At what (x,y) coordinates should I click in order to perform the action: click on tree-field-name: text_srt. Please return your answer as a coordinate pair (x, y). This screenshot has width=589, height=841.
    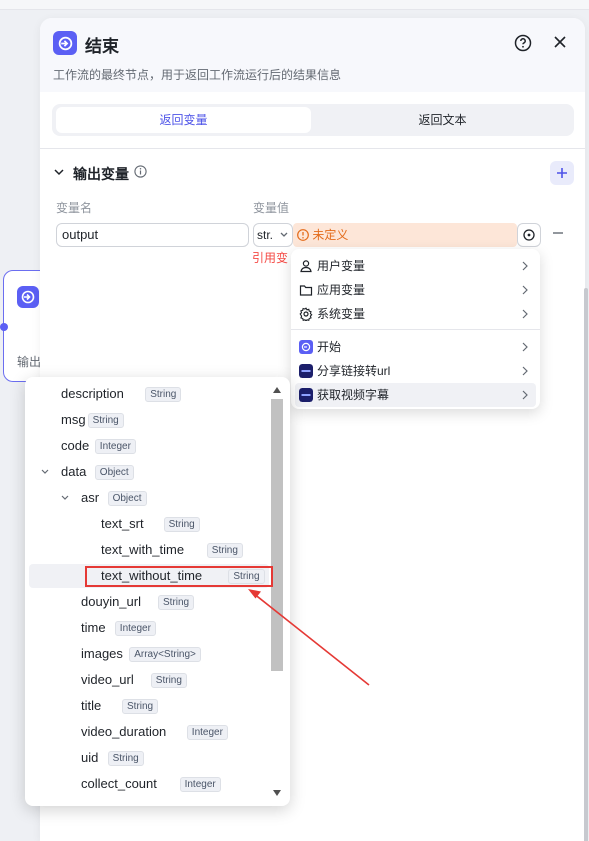
    Looking at the image, I should click on (122, 523).